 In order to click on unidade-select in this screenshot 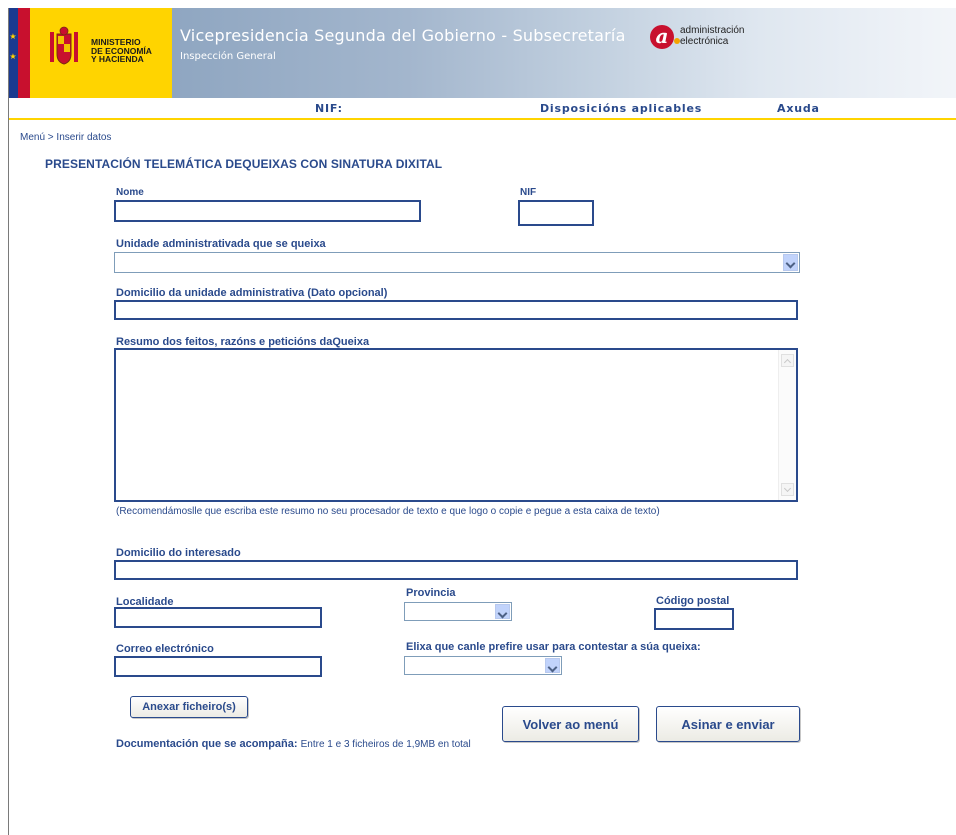, I will do `click(457, 262)`.